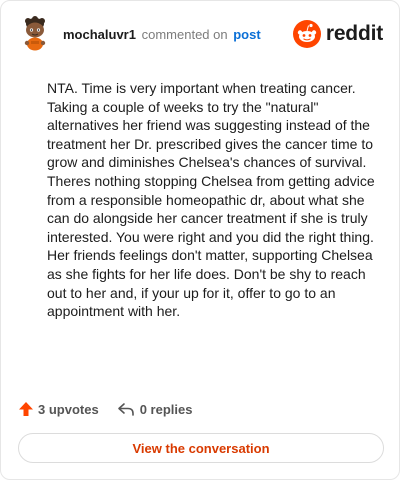  Describe the element at coordinates (68, 409) in the screenshot. I see `upvote-count: 3 upvotes` at that location.